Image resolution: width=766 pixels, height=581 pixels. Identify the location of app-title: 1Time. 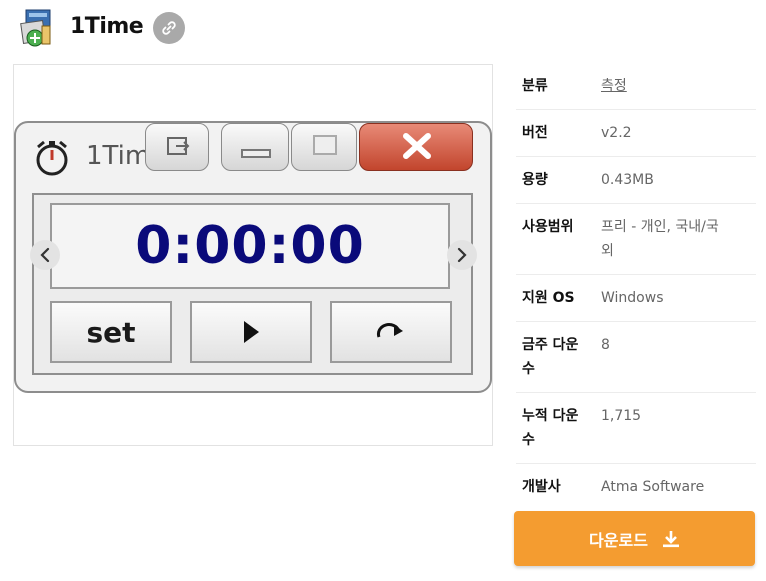
(107, 26).